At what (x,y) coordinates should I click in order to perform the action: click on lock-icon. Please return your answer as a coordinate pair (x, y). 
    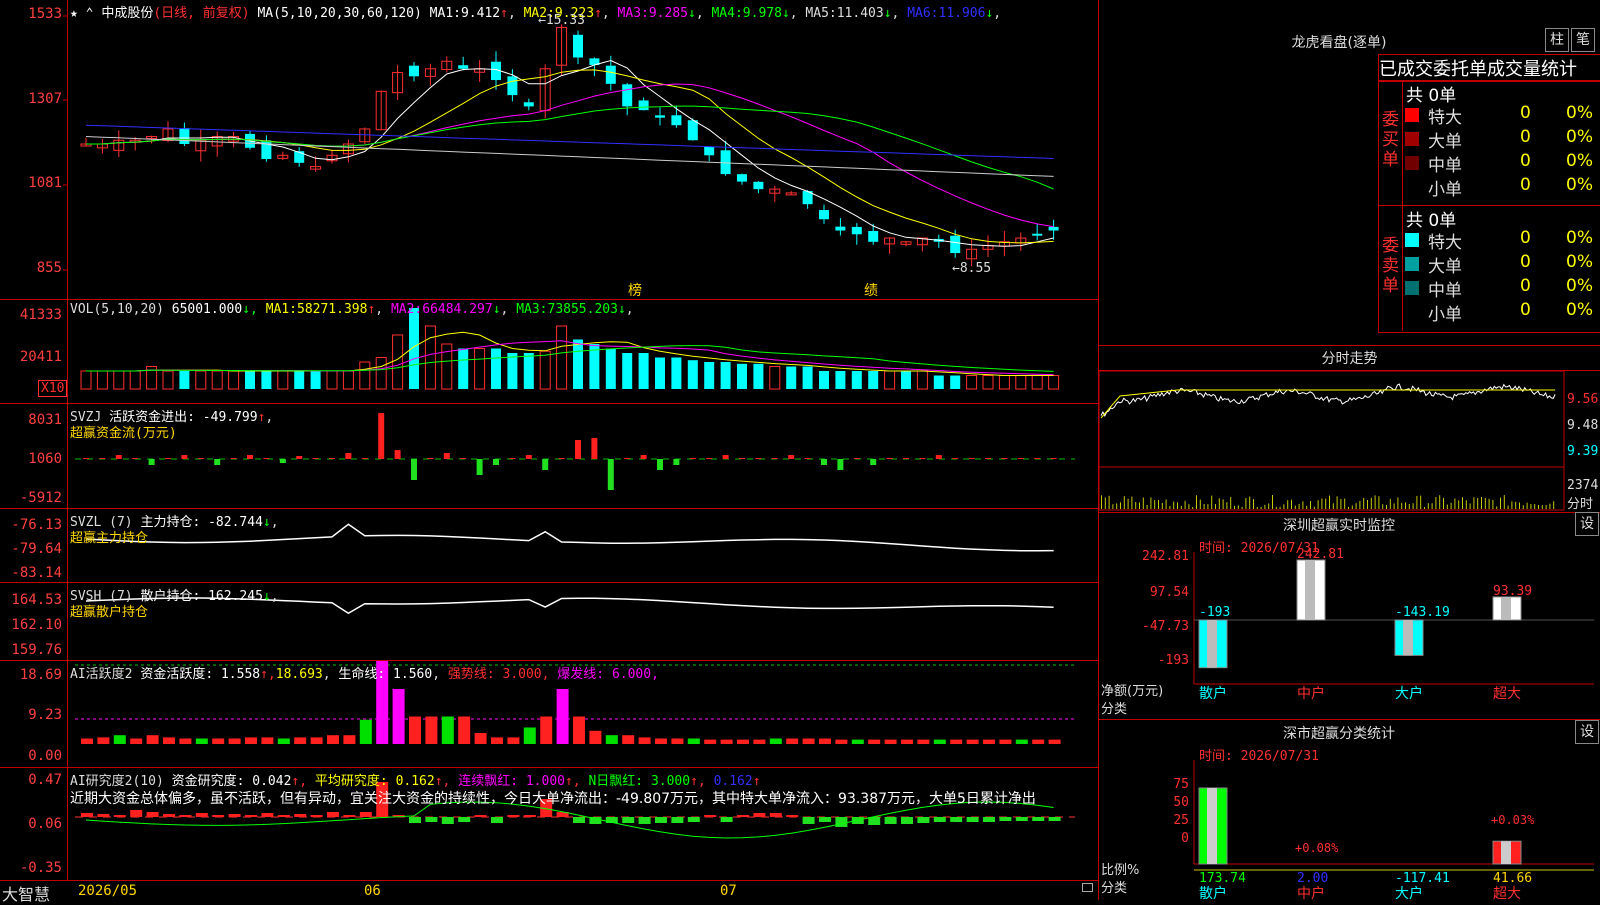
    Looking at the image, I should click on (1087, 887).